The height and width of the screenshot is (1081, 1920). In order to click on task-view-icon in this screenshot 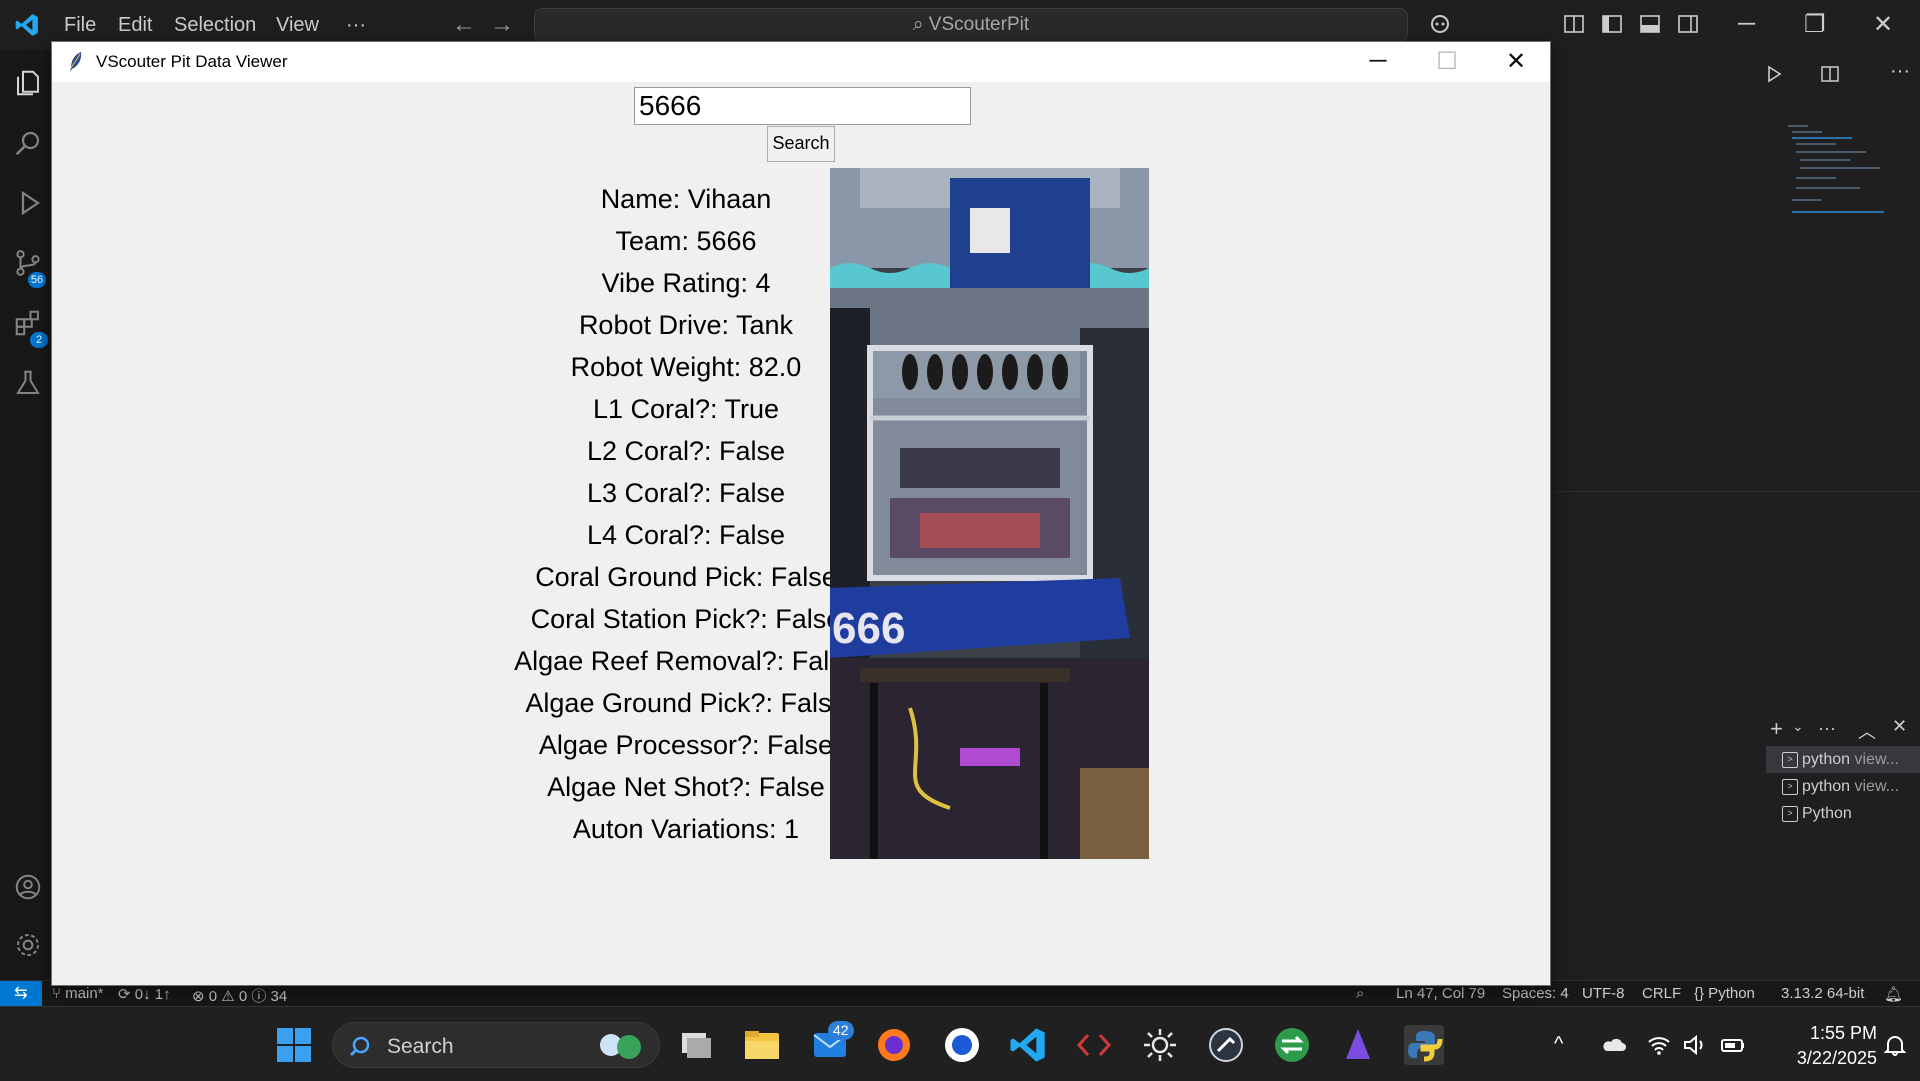, I will do `click(696, 1045)`.